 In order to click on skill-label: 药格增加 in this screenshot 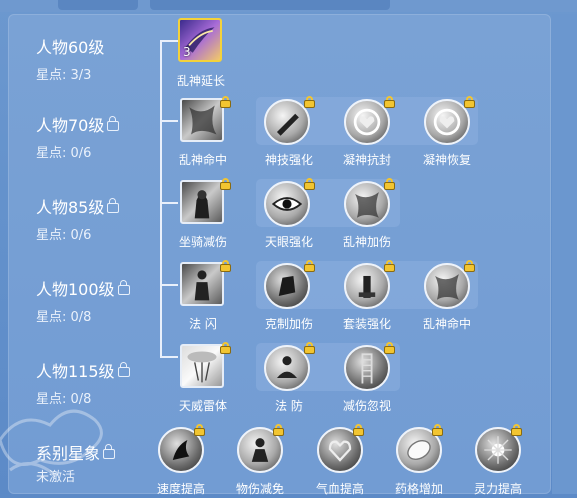, I will do `click(418, 489)`.